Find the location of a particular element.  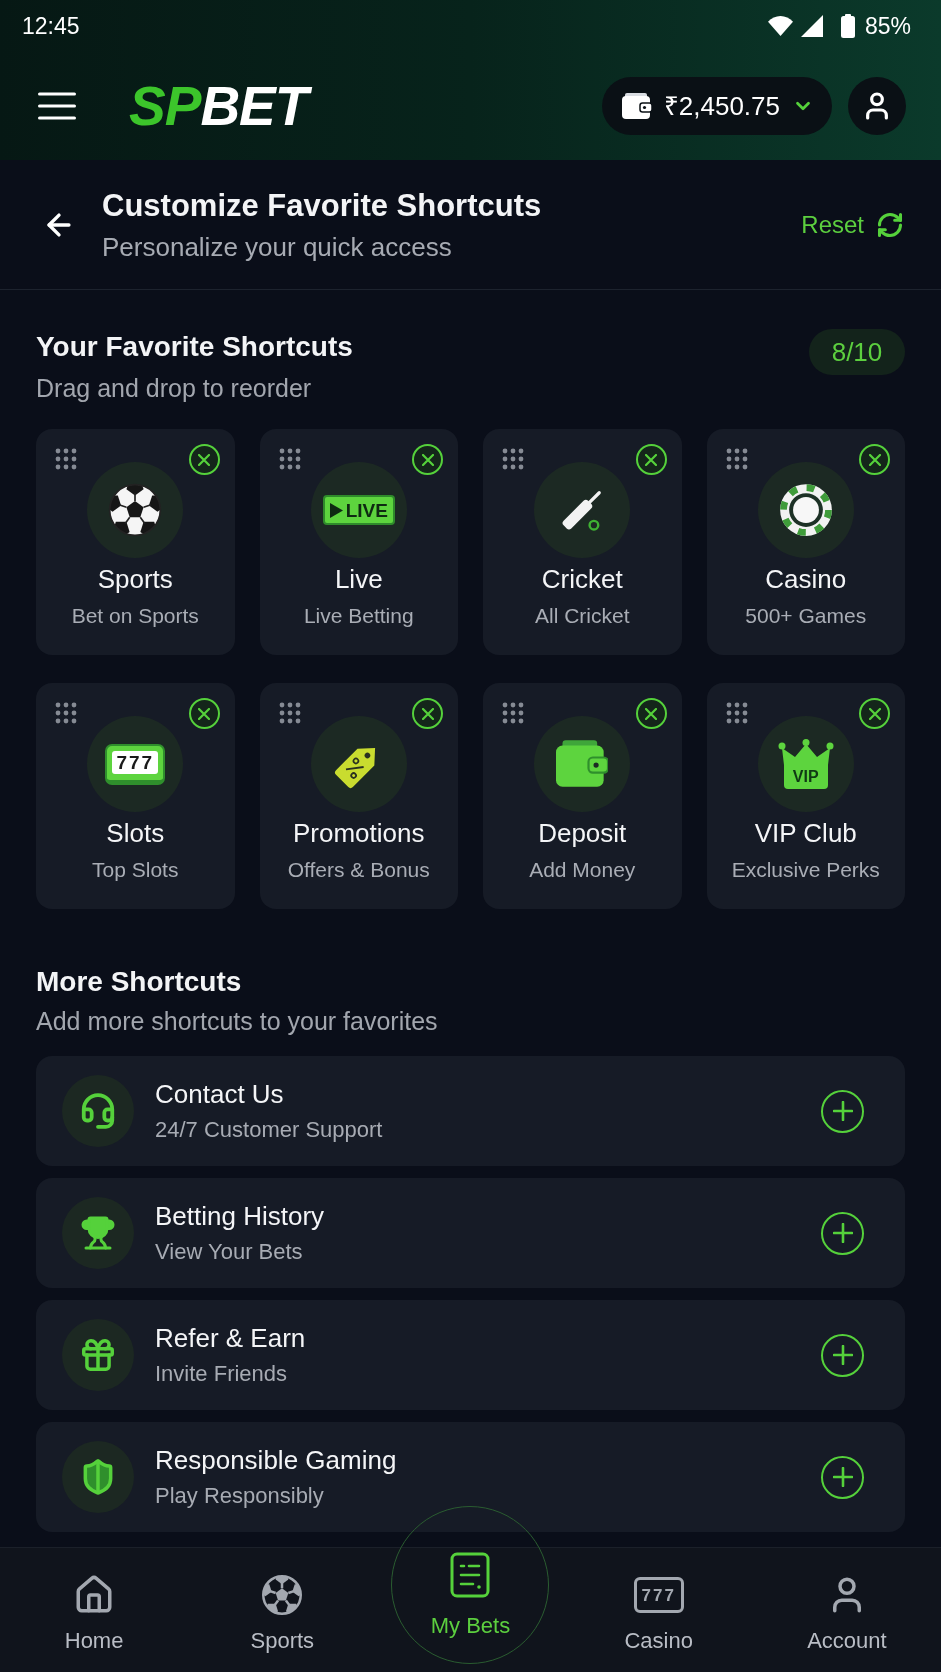

shortcut-row: Betting History View Your Bets is located at coordinates (470, 1233).